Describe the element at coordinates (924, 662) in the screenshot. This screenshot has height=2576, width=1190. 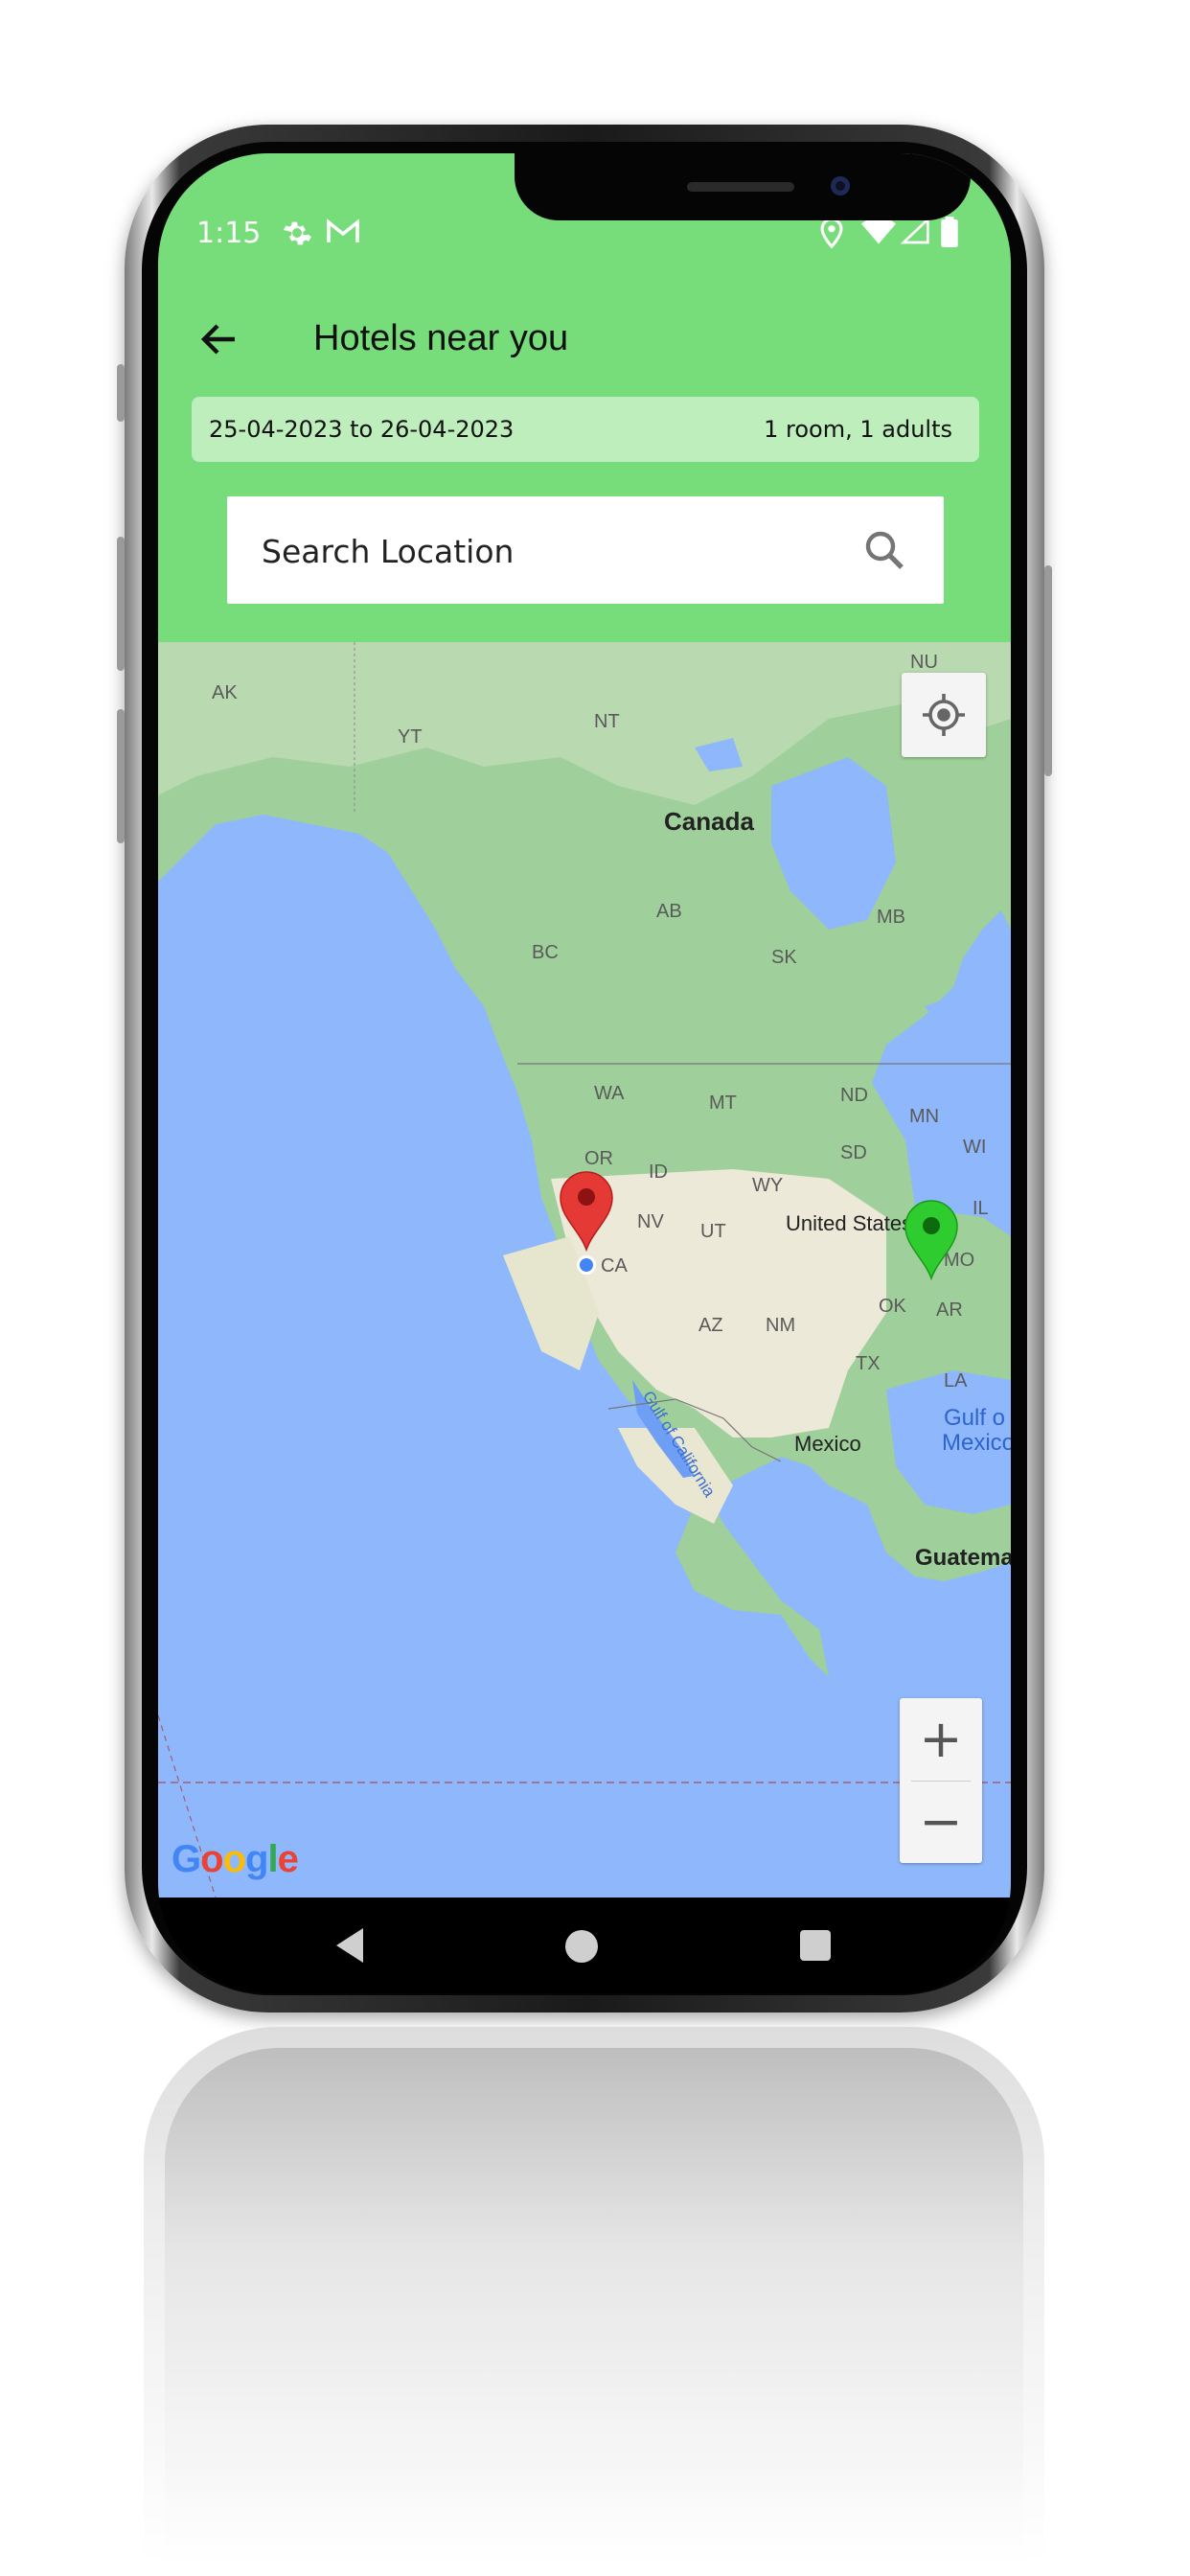
I see `map-label-nu: NU` at that location.